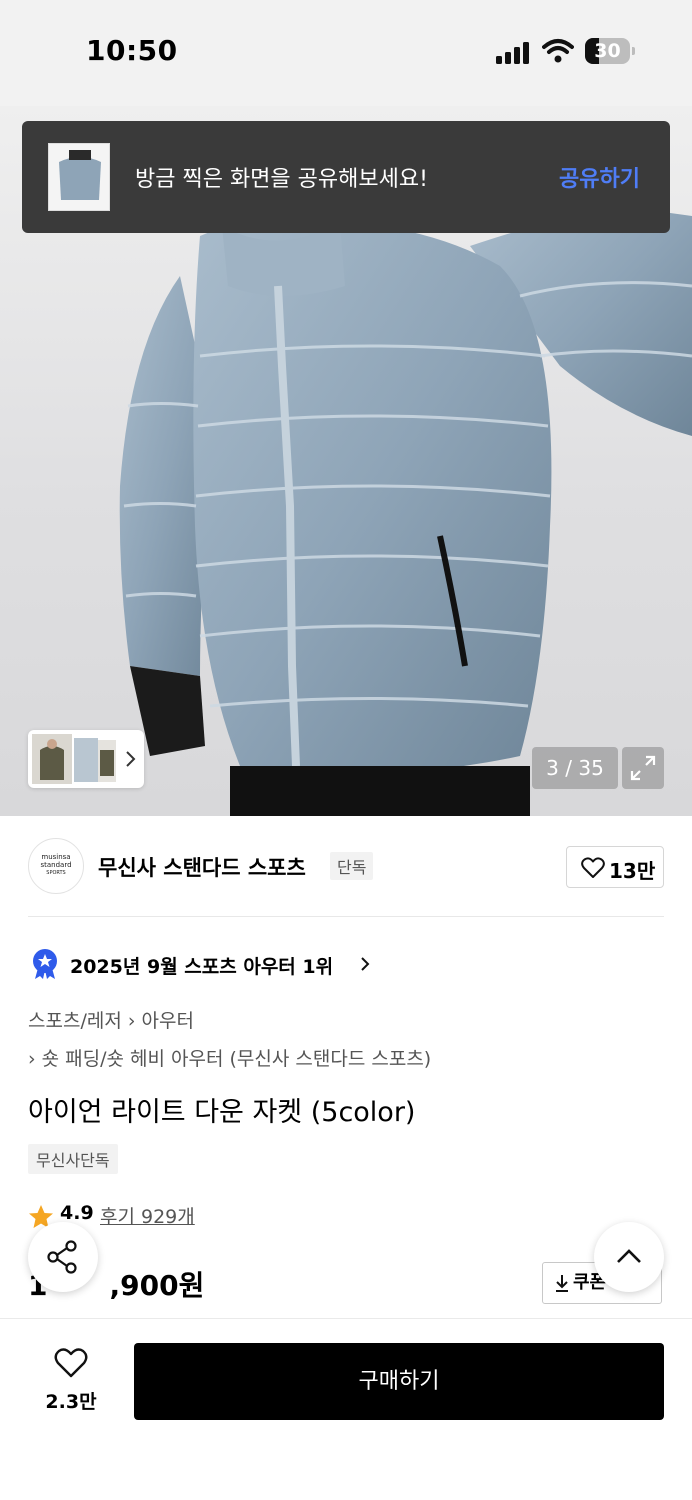 This screenshot has width=692, height=1500. I want to click on breadcrumb-category: 스포츠/레저 › 아우터, so click(111, 1019).